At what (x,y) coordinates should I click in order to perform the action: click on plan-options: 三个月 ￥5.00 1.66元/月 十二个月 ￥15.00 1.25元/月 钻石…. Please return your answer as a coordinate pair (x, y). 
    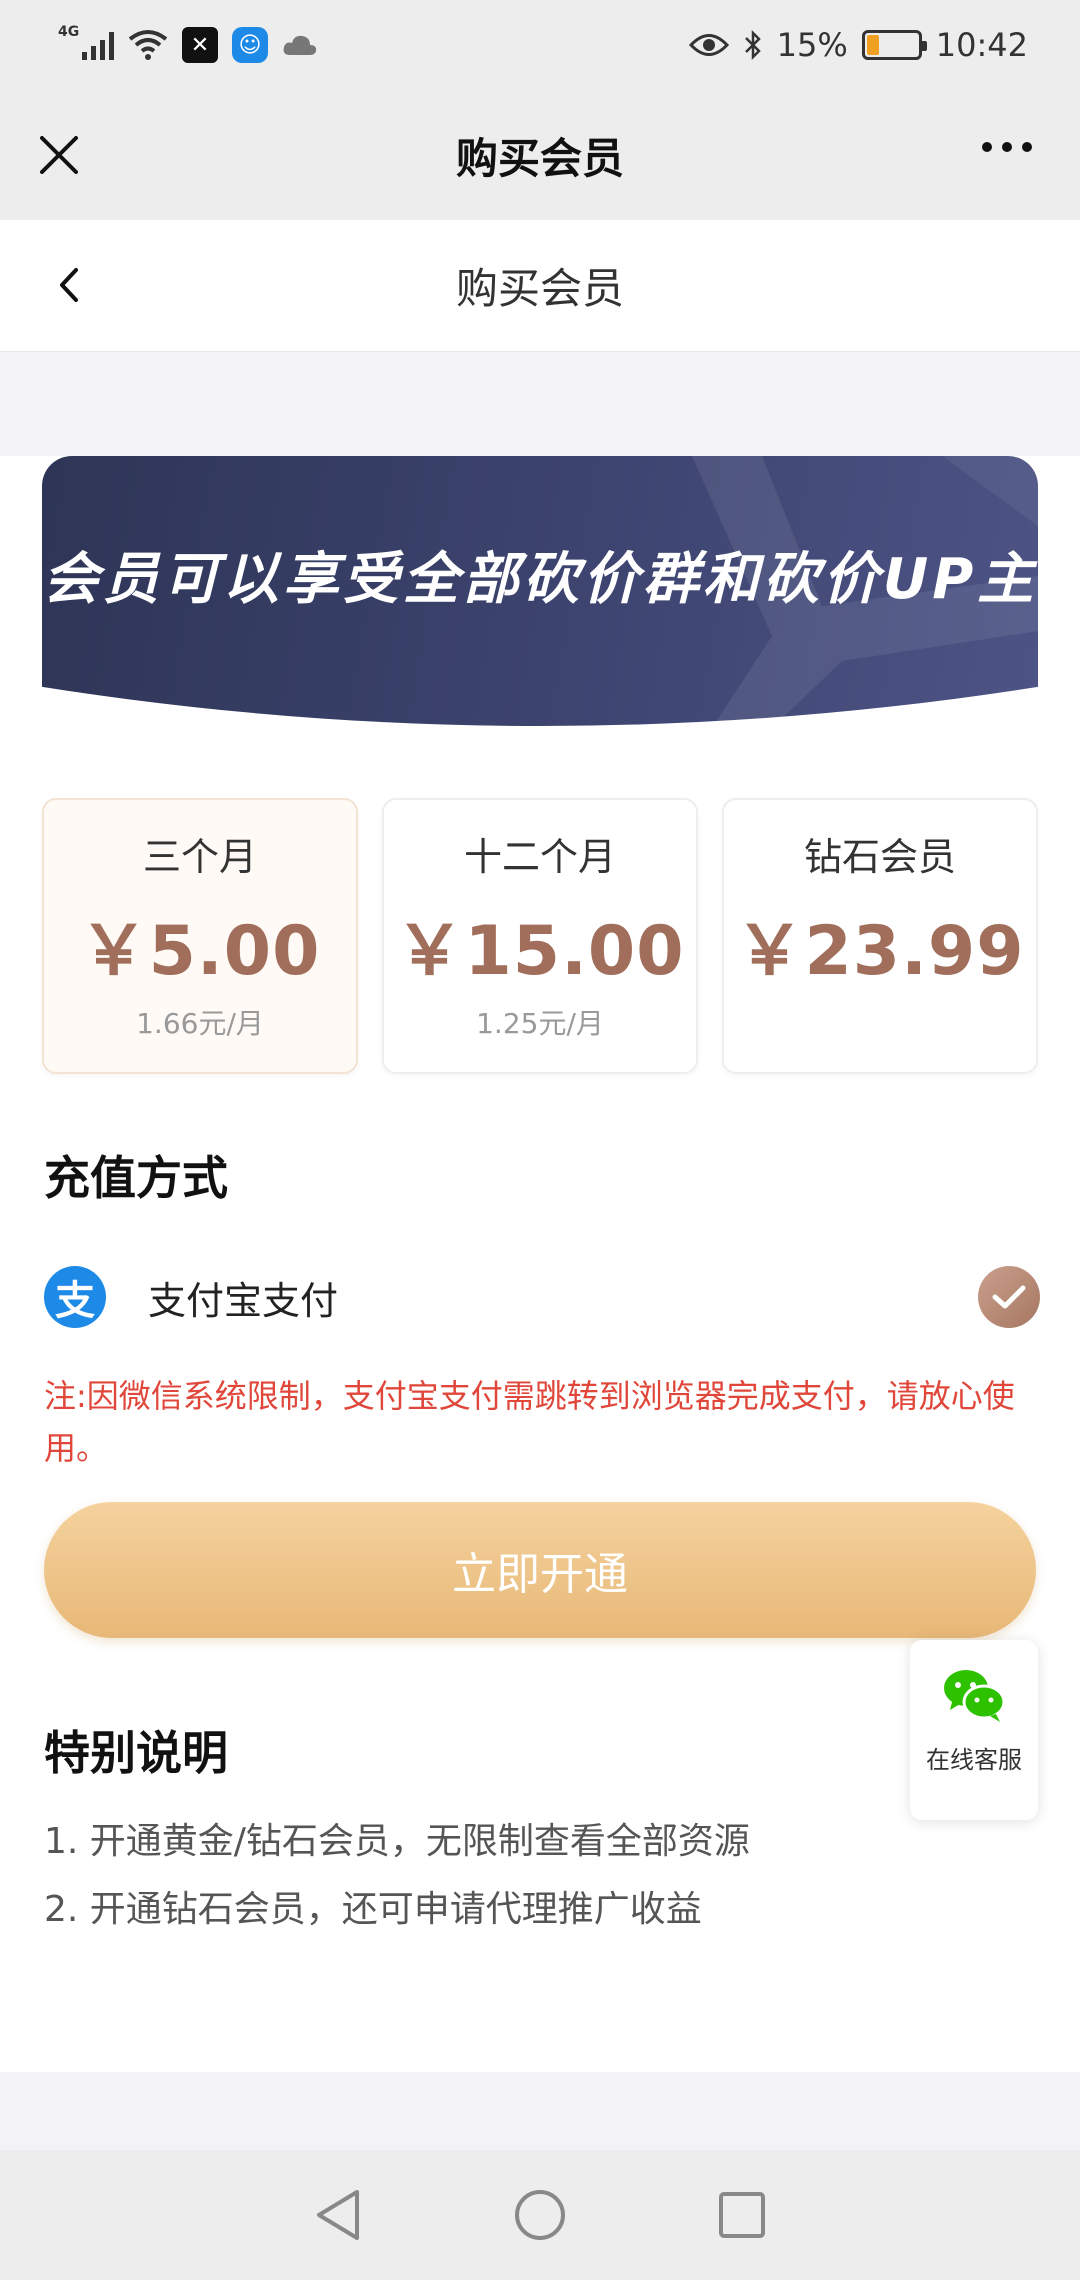
    Looking at the image, I should click on (540, 936).